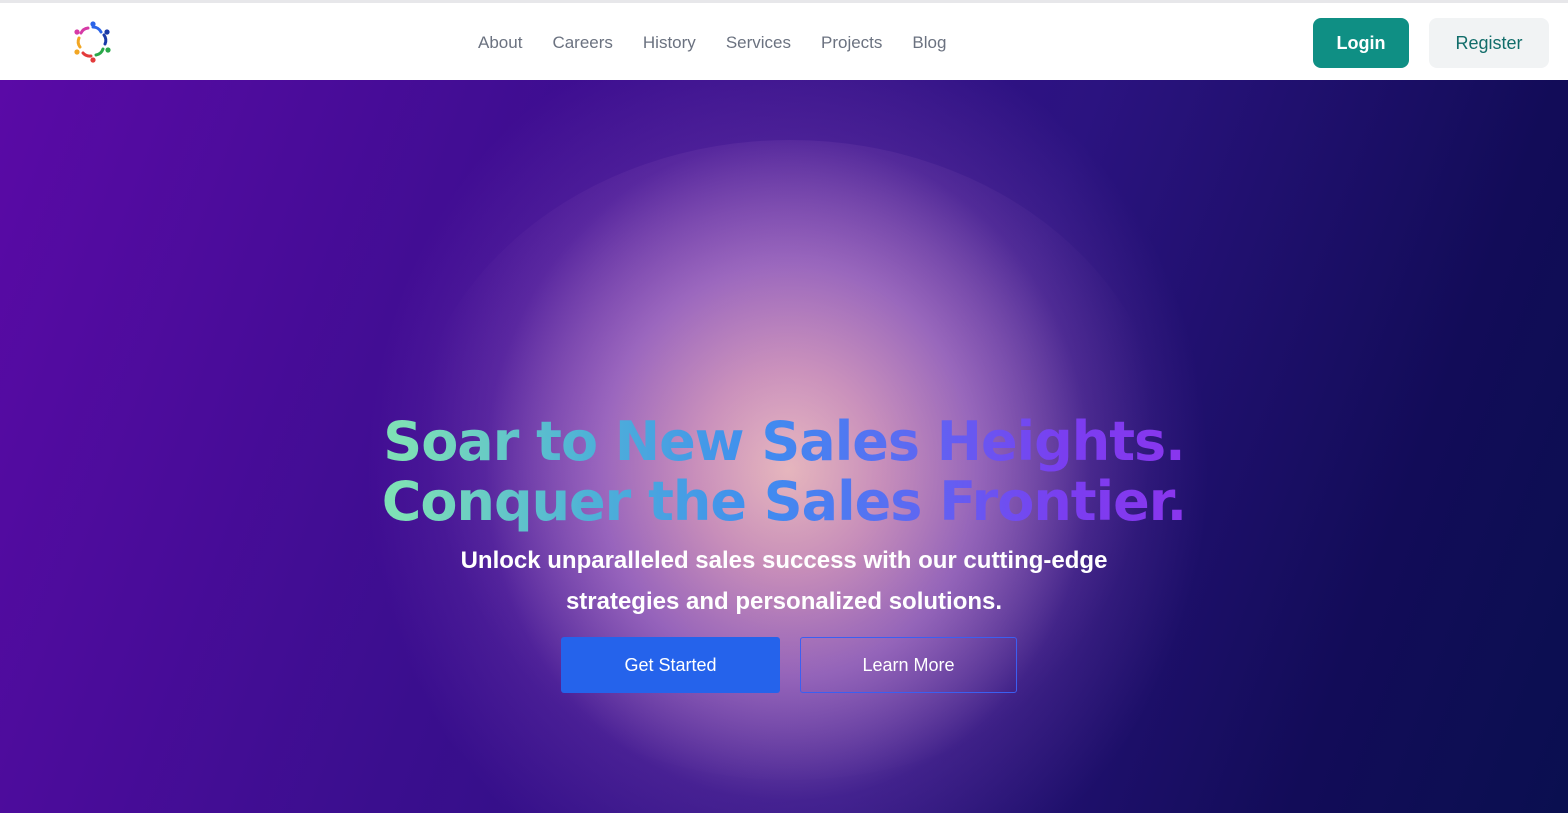 Image resolution: width=1568 pixels, height=813 pixels. Describe the element at coordinates (500, 43) in the screenshot. I see `nav-about: About` at that location.